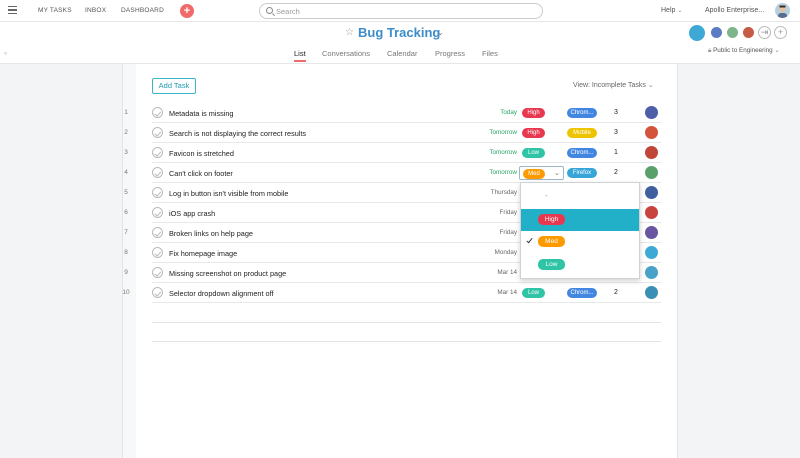  What do you see at coordinates (616, 112) in the screenshot?
I see `task-count: 3` at bounding box center [616, 112].